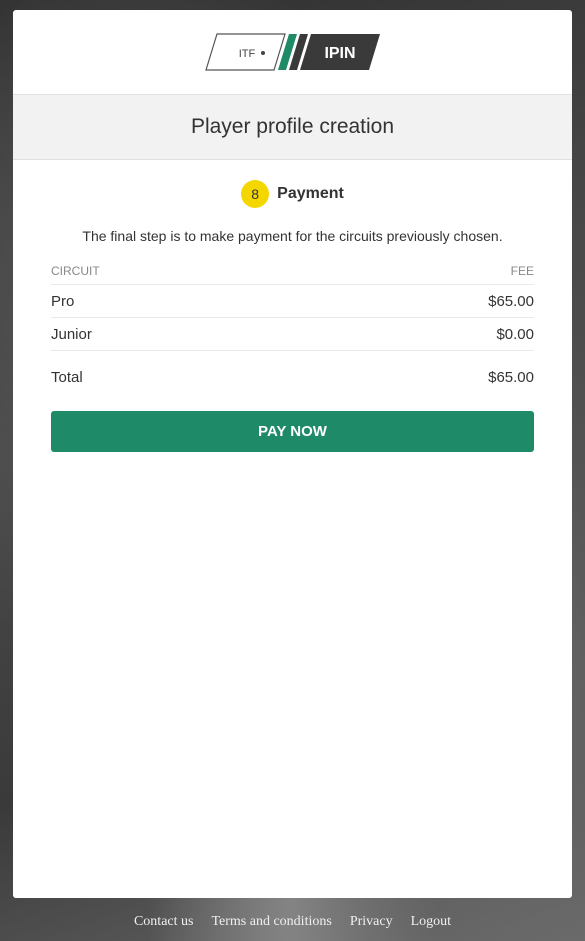 Image resolution: width=585 pixels, height=941 pixels. I want to click on page-title: Player profile creation, so click(292, 126).